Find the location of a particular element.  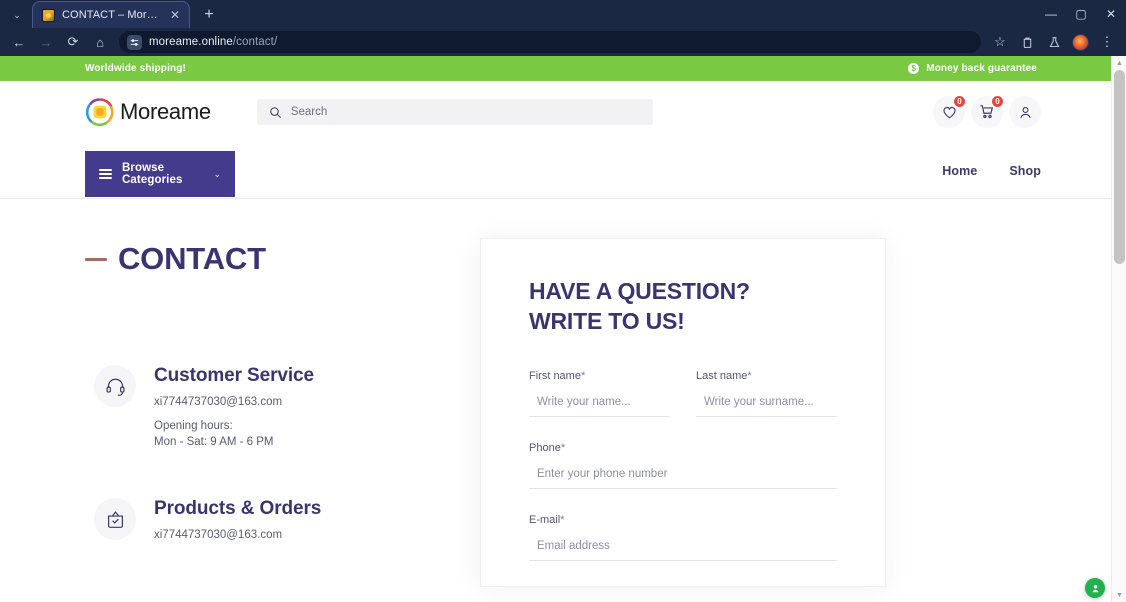

last-name-input is located at coordinates (766, 406).